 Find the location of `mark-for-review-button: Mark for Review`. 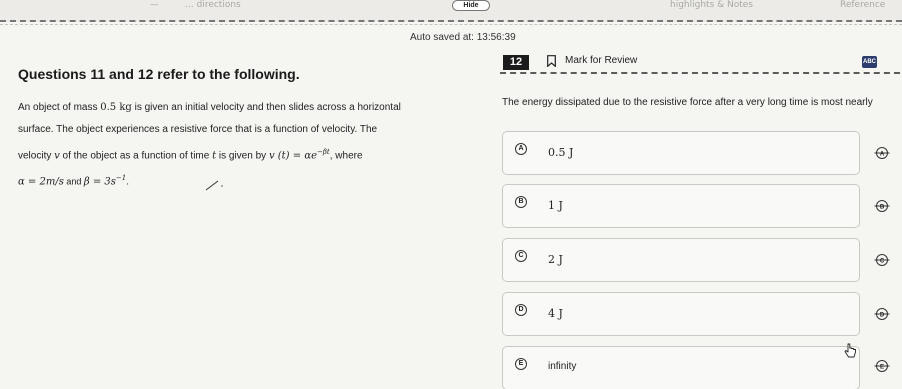

mark-for-review-button: Mark for Review is located at coordinates (601, 60).